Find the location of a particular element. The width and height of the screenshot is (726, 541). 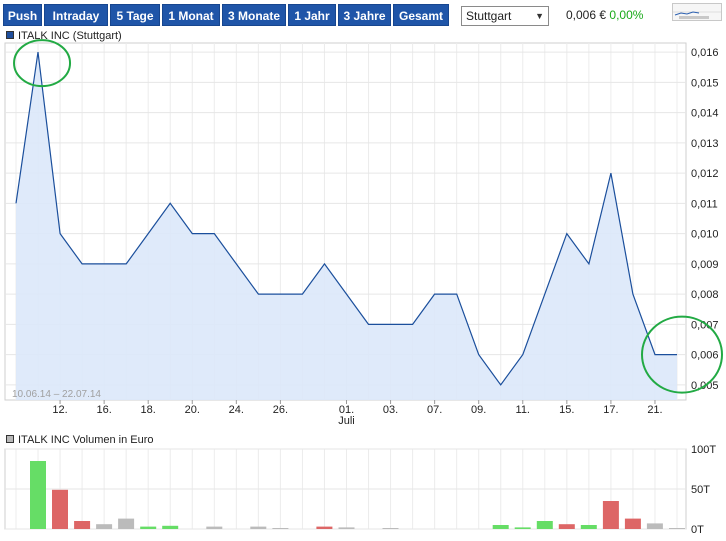

volume-y-tick-label: 50T is located at coordinates (700, 490).